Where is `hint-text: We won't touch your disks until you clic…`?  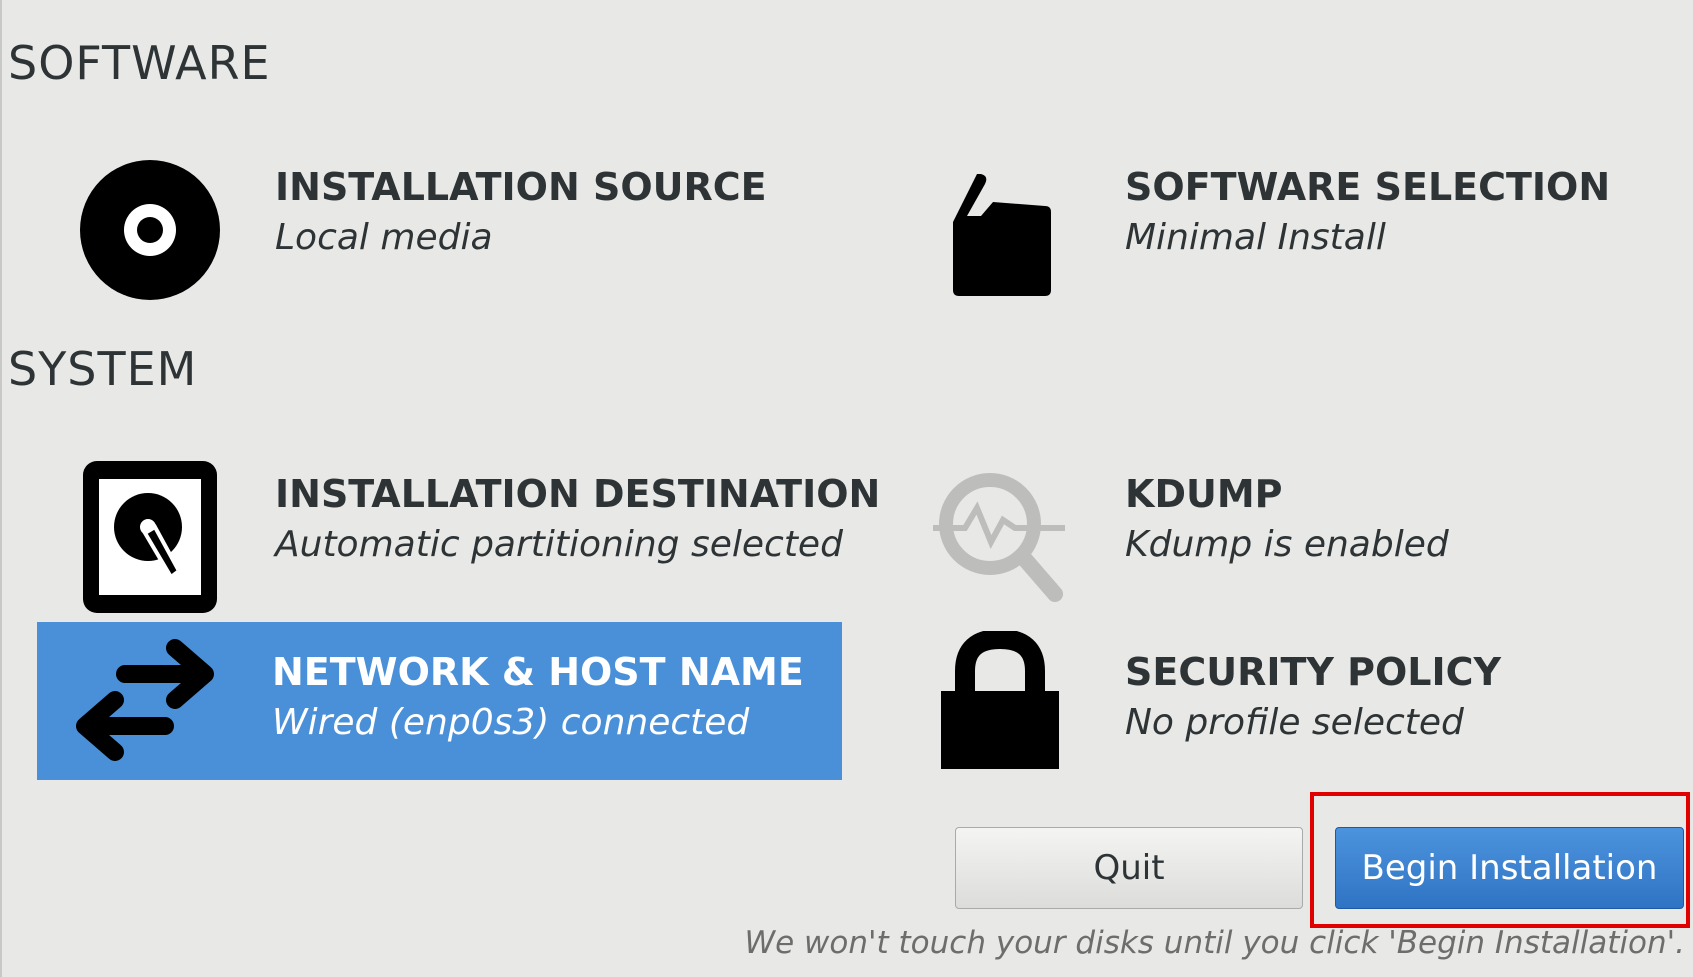
hint-text: We won't touch your disks until you clic… is located at coordinates (1214, 943).